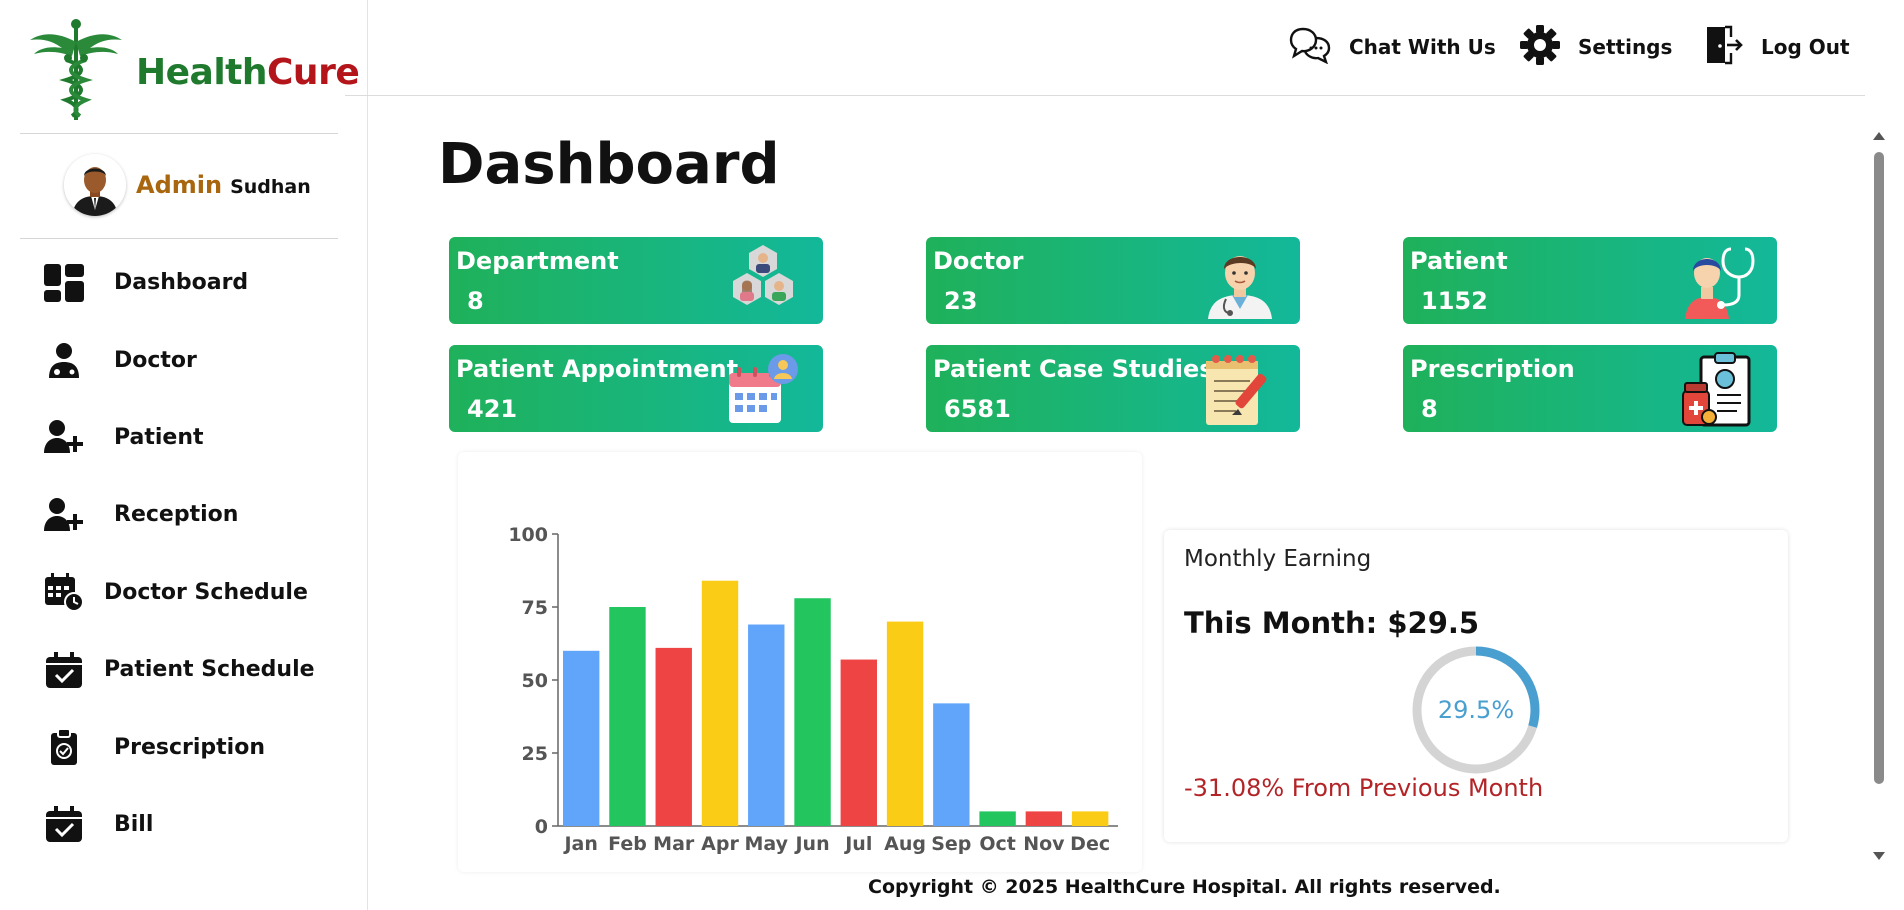 This screenshot has width=1904, height=910. I want to click on stat-card-appointment: Patient Appointment 421, so click(636, 388).